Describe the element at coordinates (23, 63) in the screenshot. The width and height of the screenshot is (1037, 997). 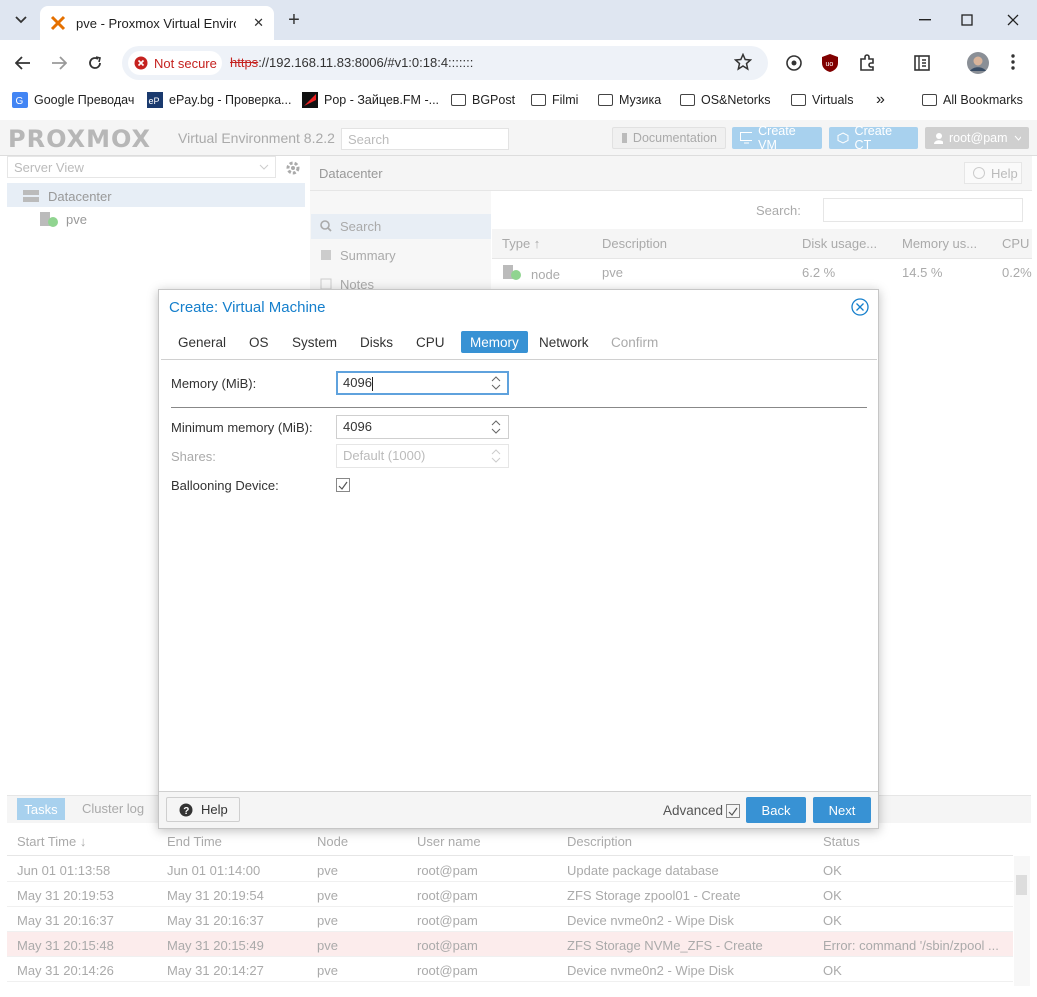
I see `back-nav-button` at that location.